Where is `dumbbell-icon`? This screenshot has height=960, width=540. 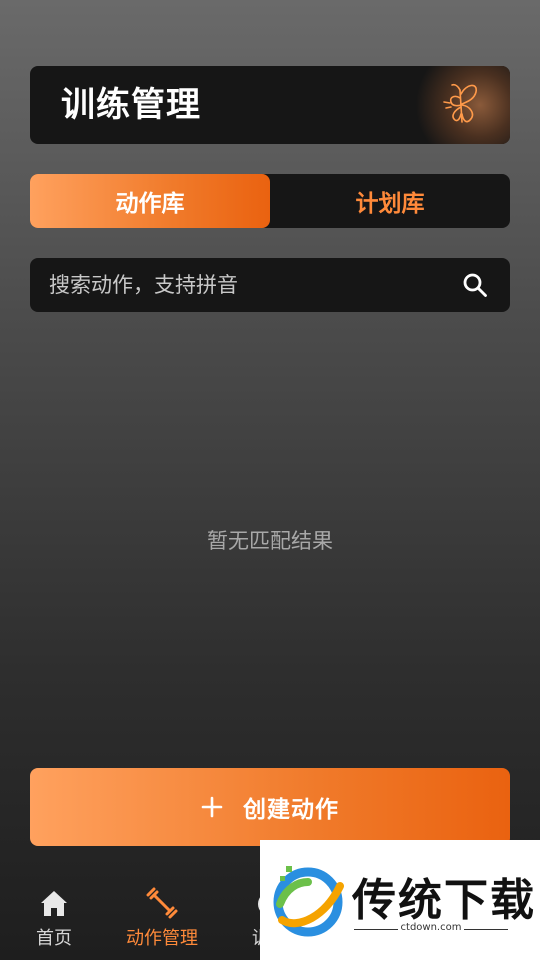
dumbbell-icon is located at coordinates (162, 903).